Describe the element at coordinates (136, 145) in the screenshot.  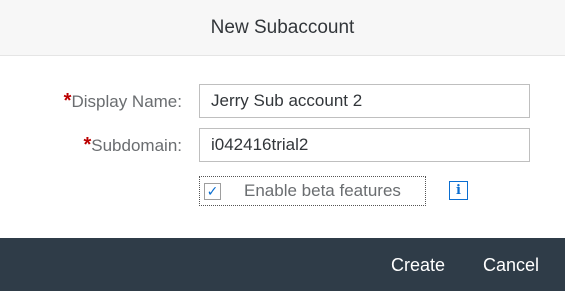
I see `subdomain-label: Subdomain:` at that location.